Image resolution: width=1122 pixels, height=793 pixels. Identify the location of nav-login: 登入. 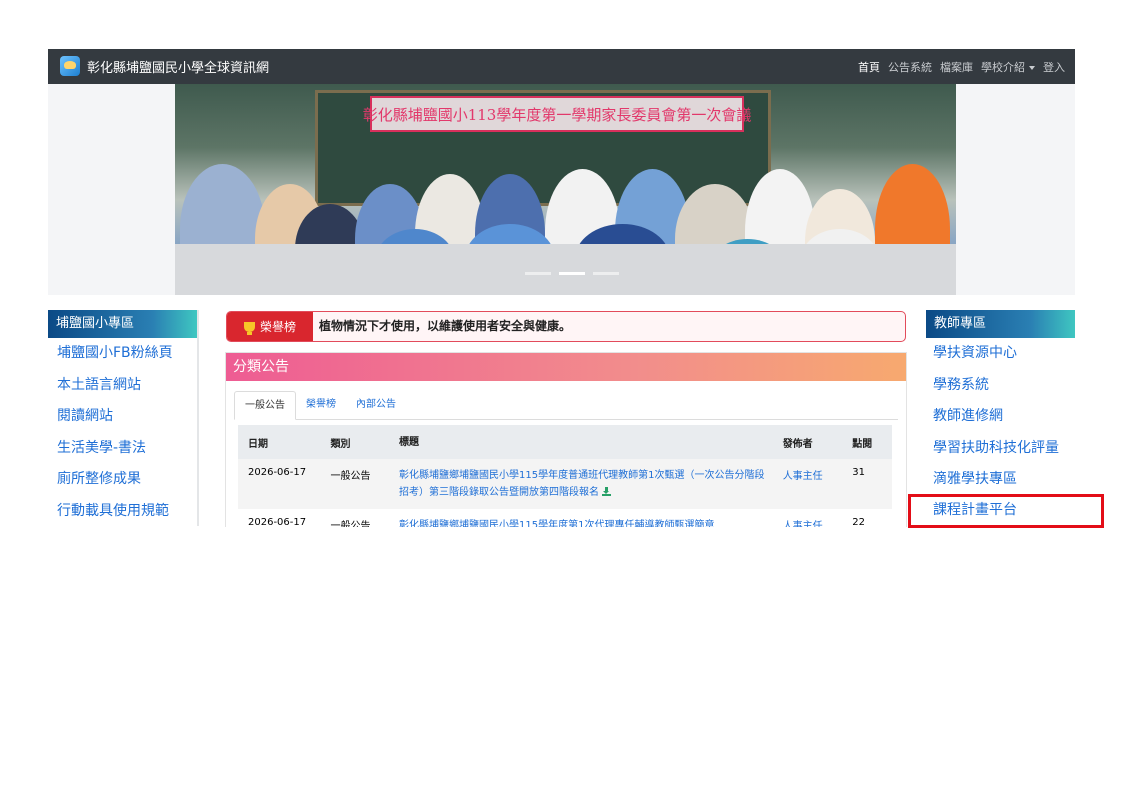
(1054, 67).